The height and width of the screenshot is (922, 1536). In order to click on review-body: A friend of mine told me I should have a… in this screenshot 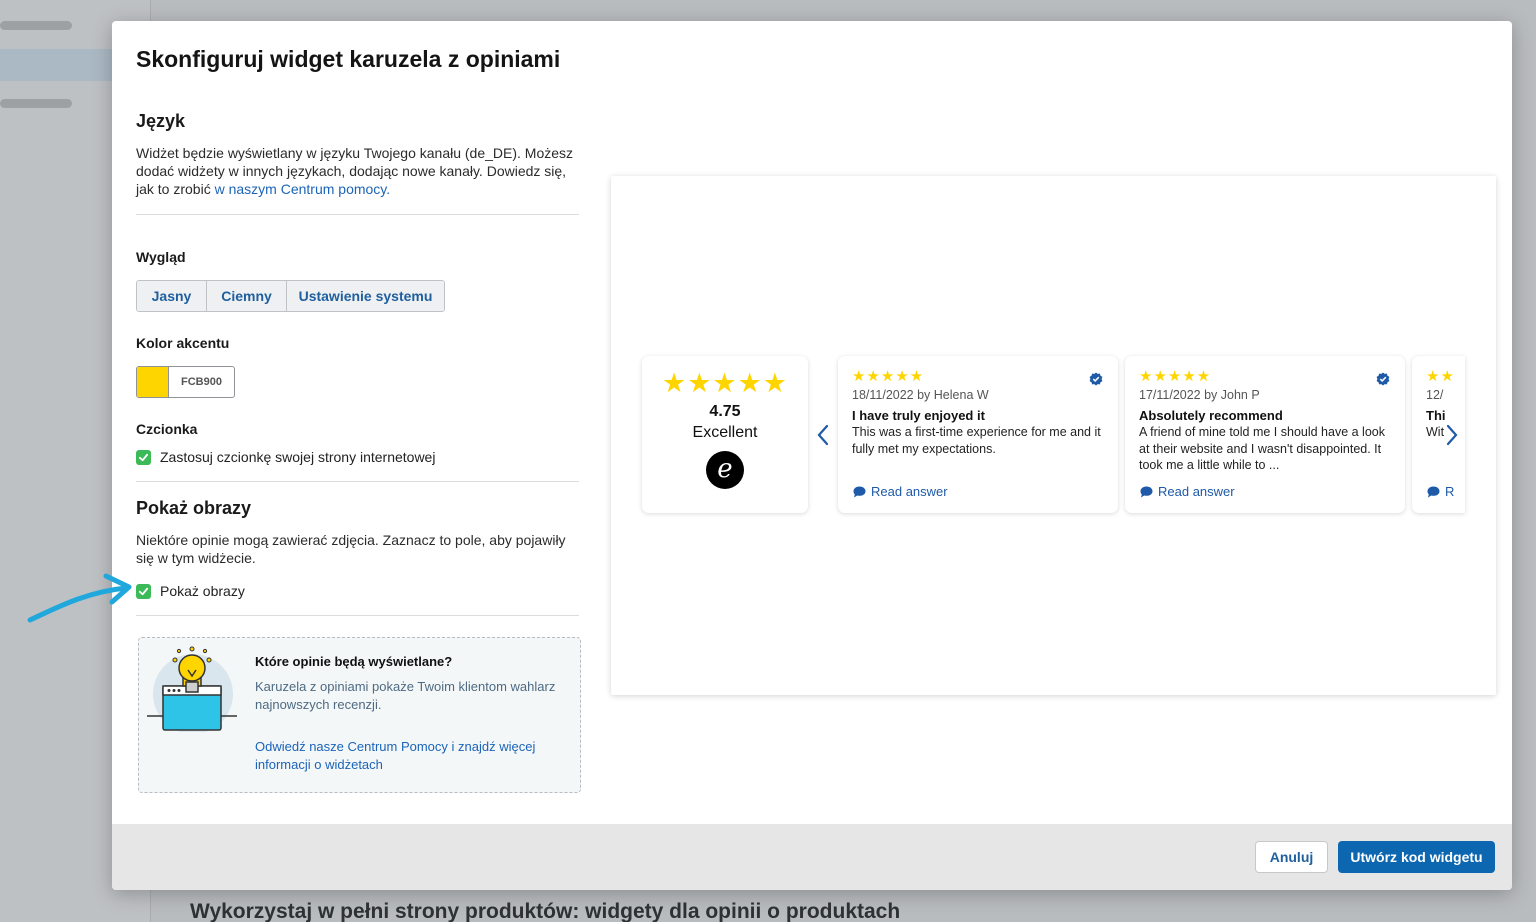, I will do `click(1262, 448)`.